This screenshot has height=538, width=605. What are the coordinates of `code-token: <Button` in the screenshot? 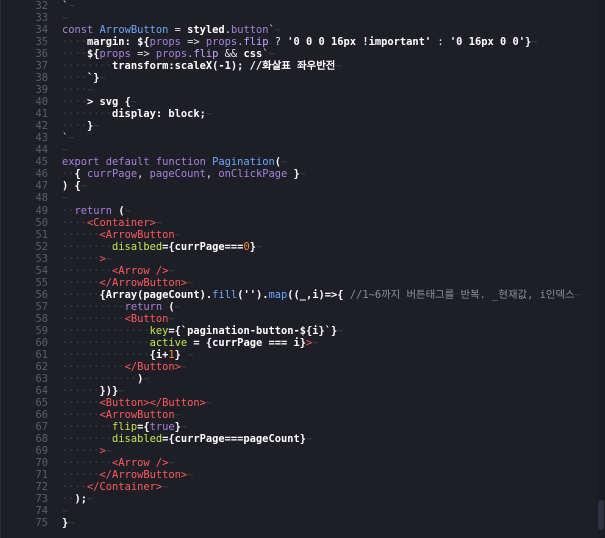 It's located at (146, 318).